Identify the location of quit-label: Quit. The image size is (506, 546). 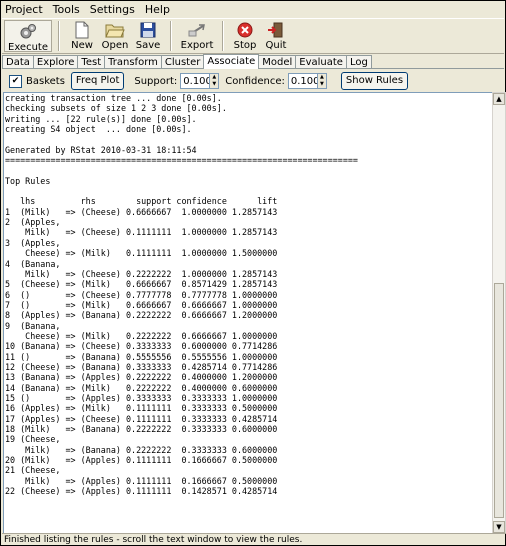
(276, 45).